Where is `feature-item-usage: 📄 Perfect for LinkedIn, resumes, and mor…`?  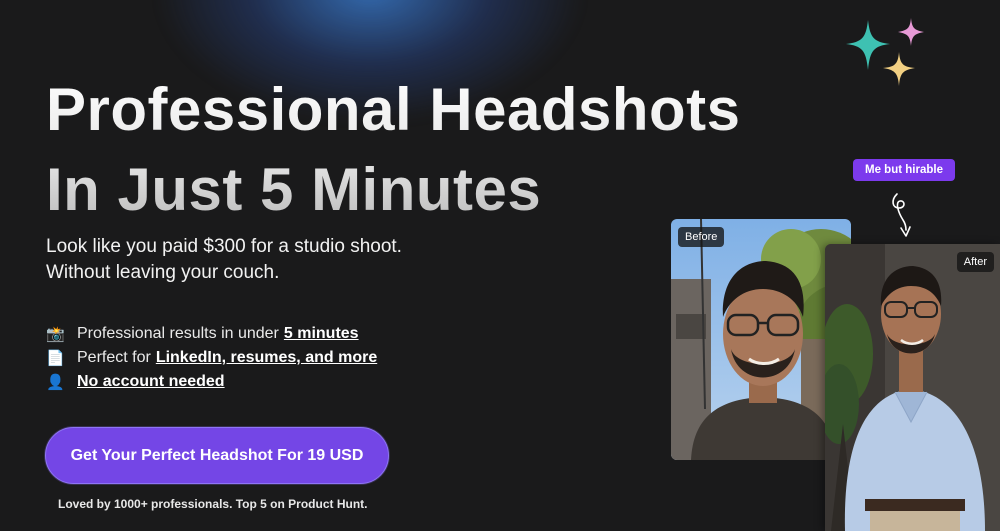
feature-item-usage: 📄 Perfect for LinkedIn, resumes, and mor… is located at coordinates (211, 358).